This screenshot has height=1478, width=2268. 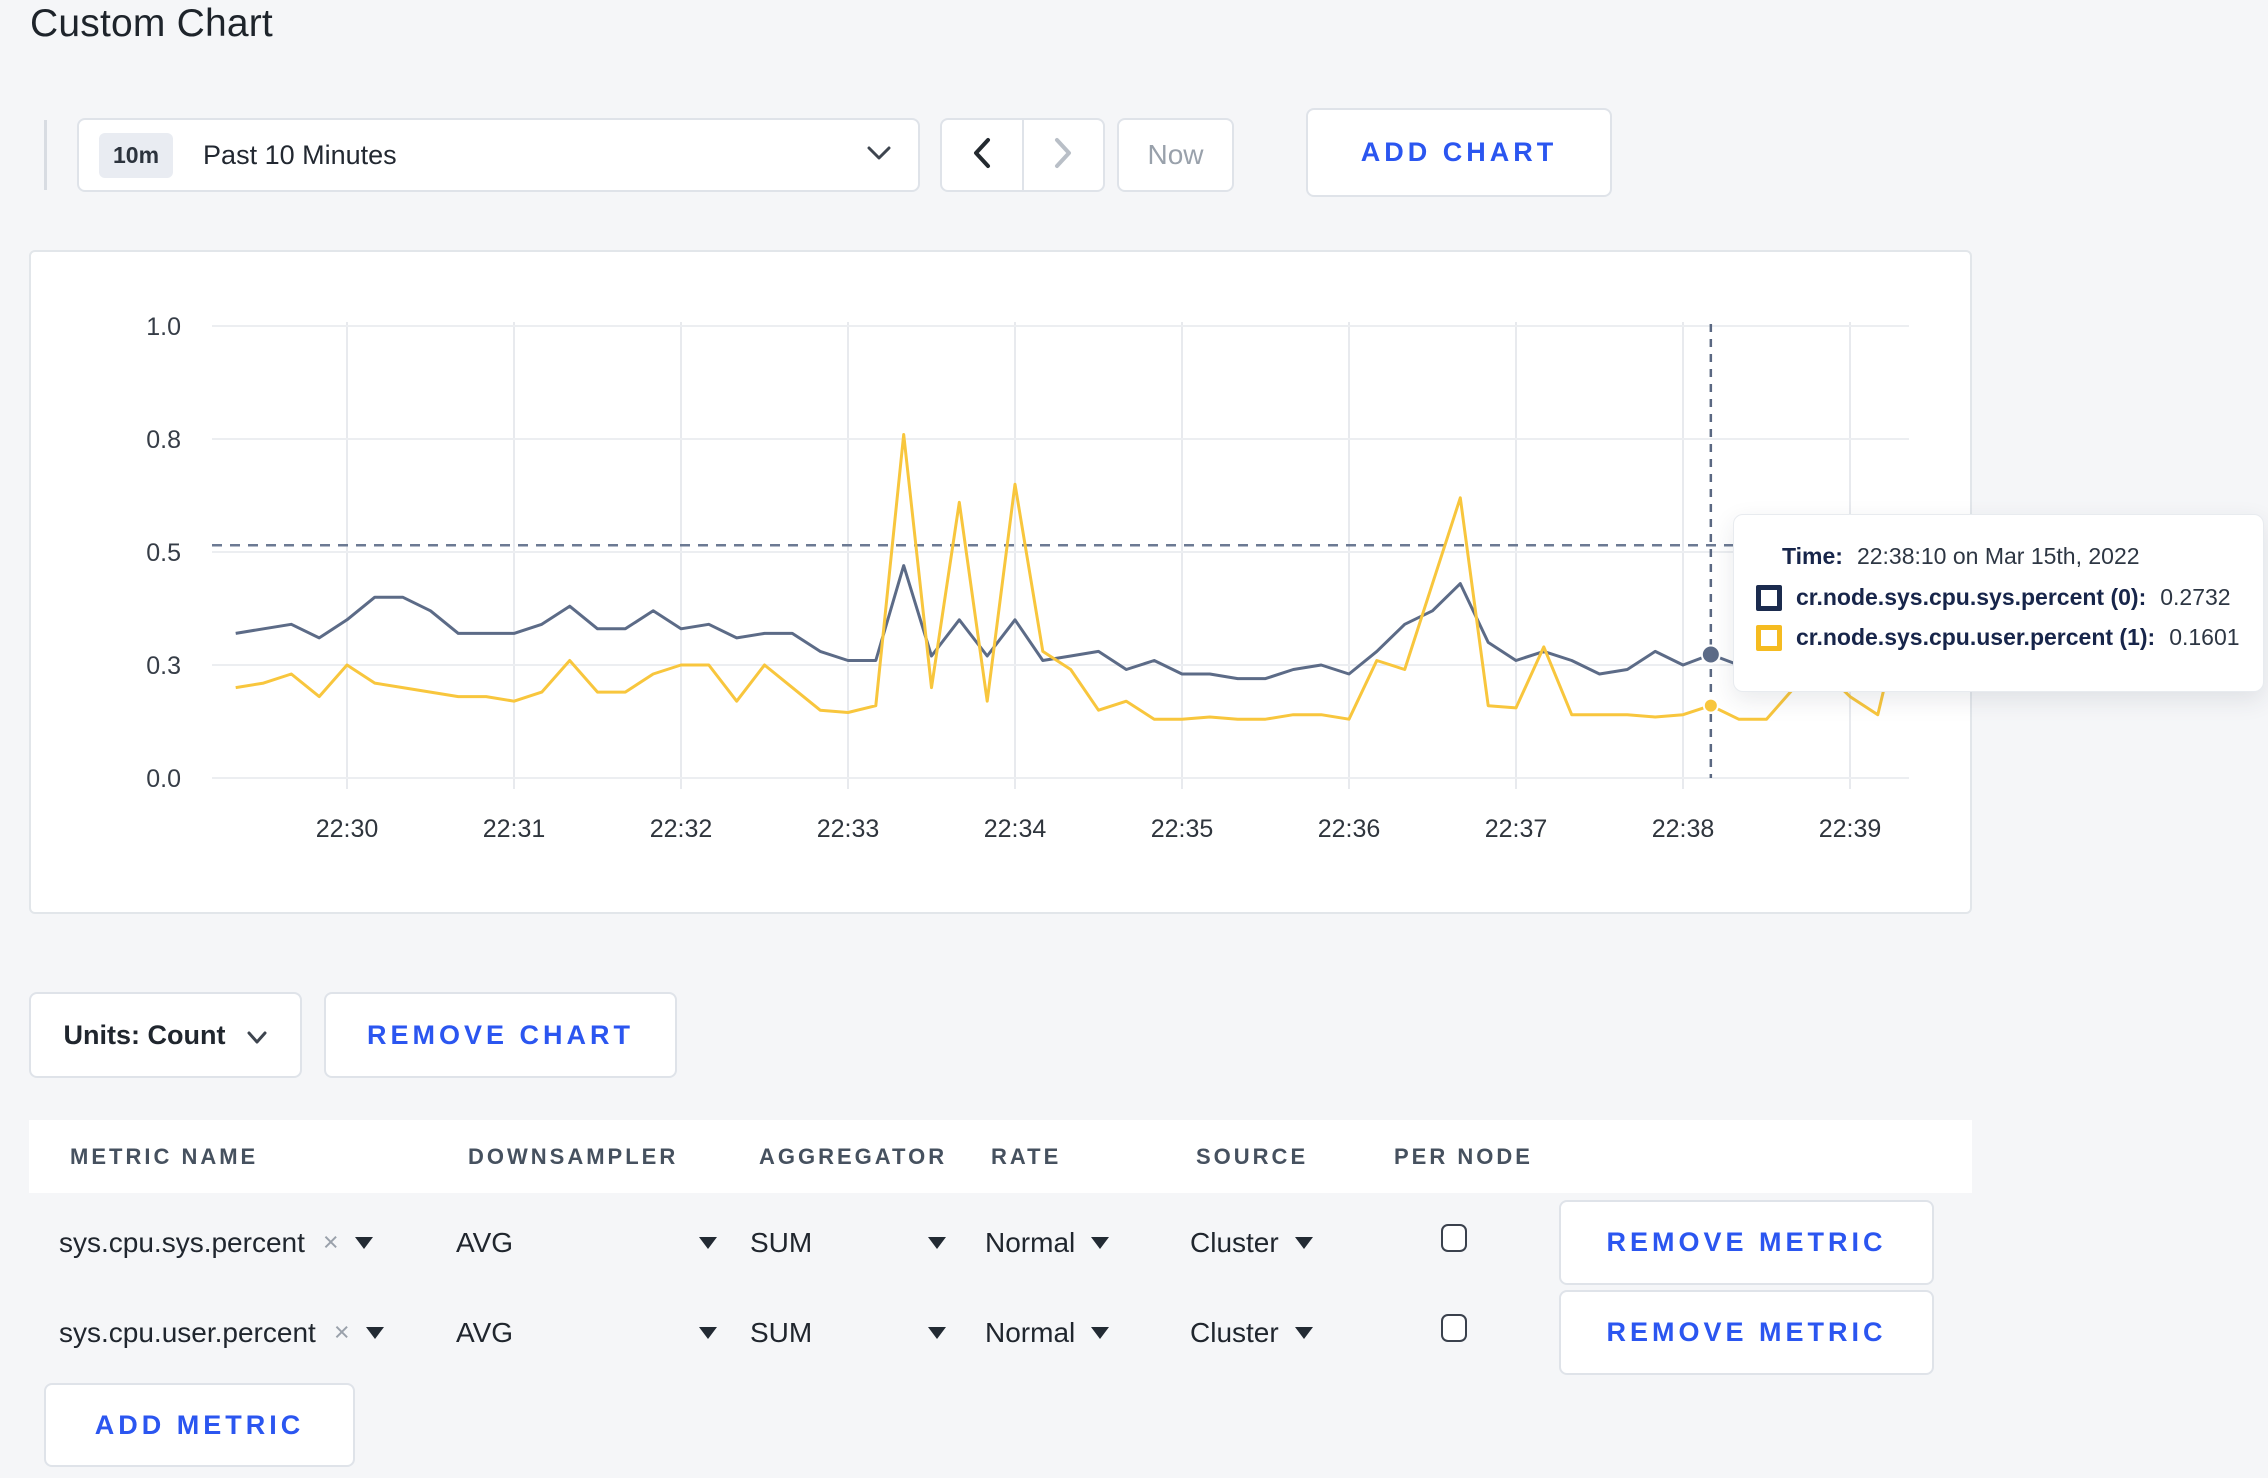 I want to click on y-axis-tick-label: 0.5, so click(x=163, y=553).